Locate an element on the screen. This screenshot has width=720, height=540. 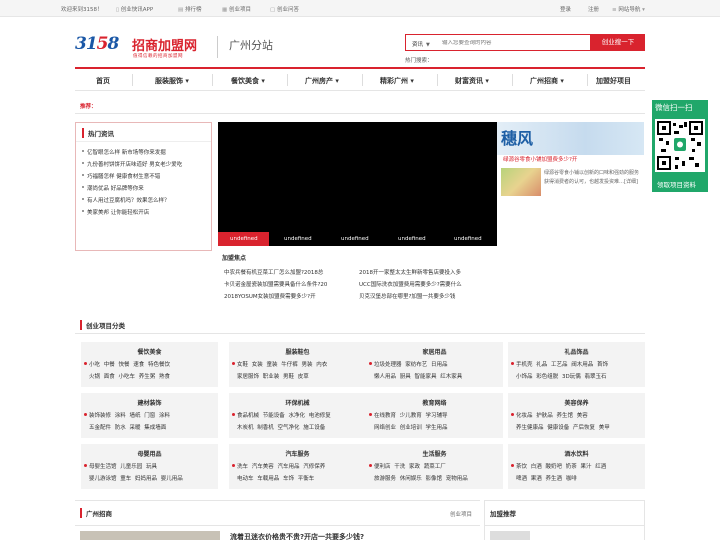
nav-food: 餐饮美食 ▾ is located at coordinates (248, 81).